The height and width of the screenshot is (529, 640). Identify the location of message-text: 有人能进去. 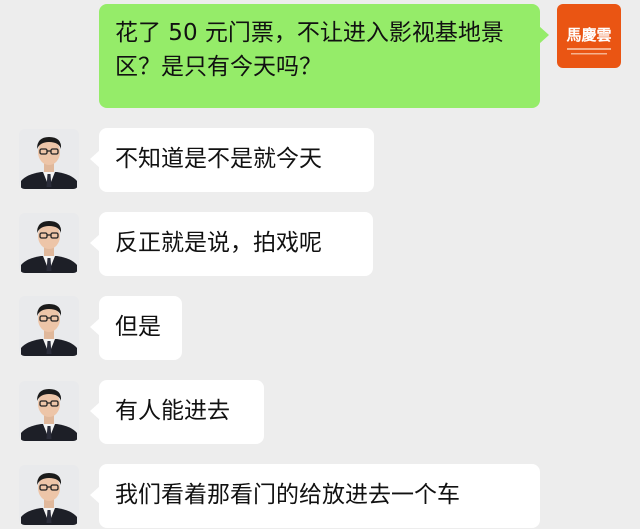
(172, 411).